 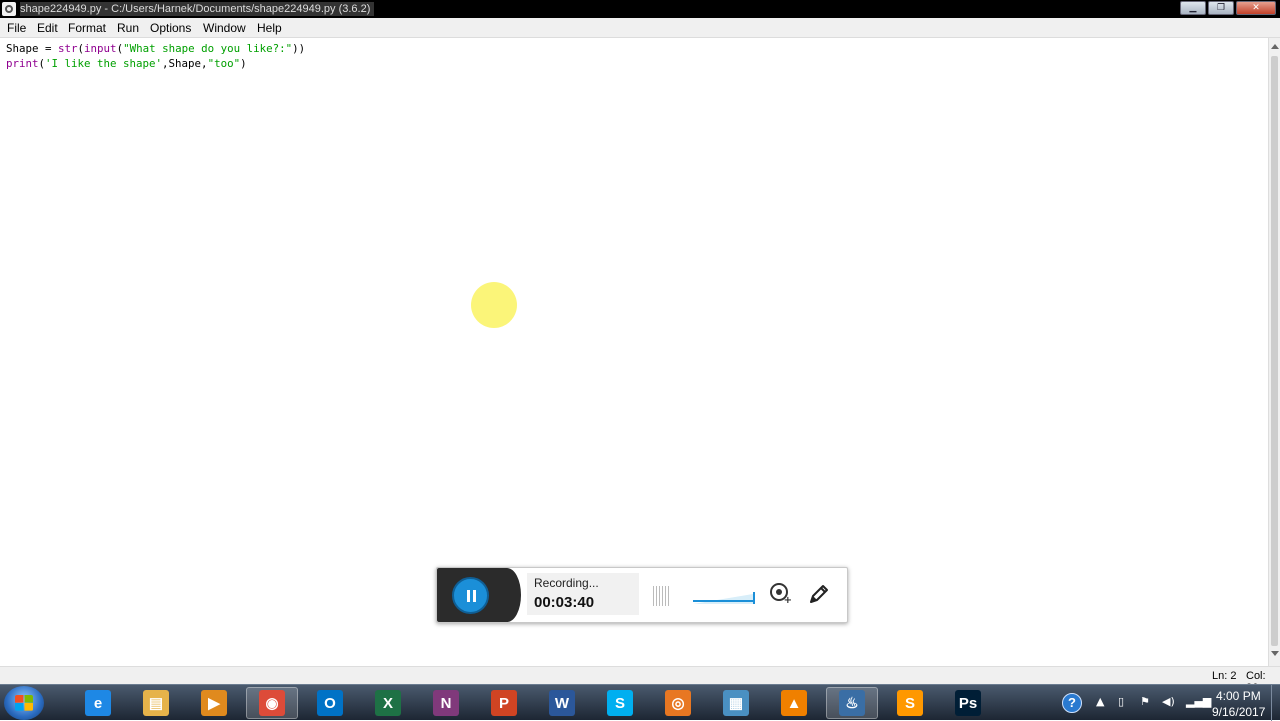 I want to click on status-bar: Ln: 2 Col: 36, so click(x=640, y=680).